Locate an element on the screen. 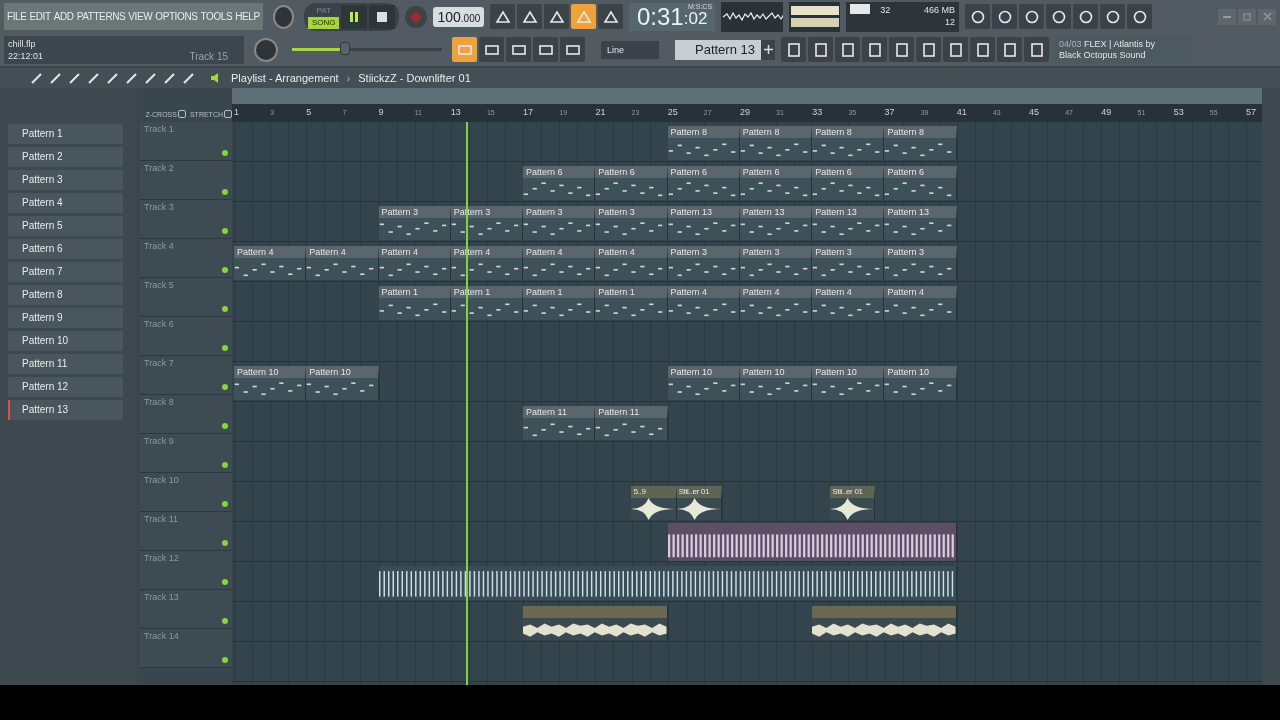  pattern-item: Pattern 4 is located at coordinates (65, 203).